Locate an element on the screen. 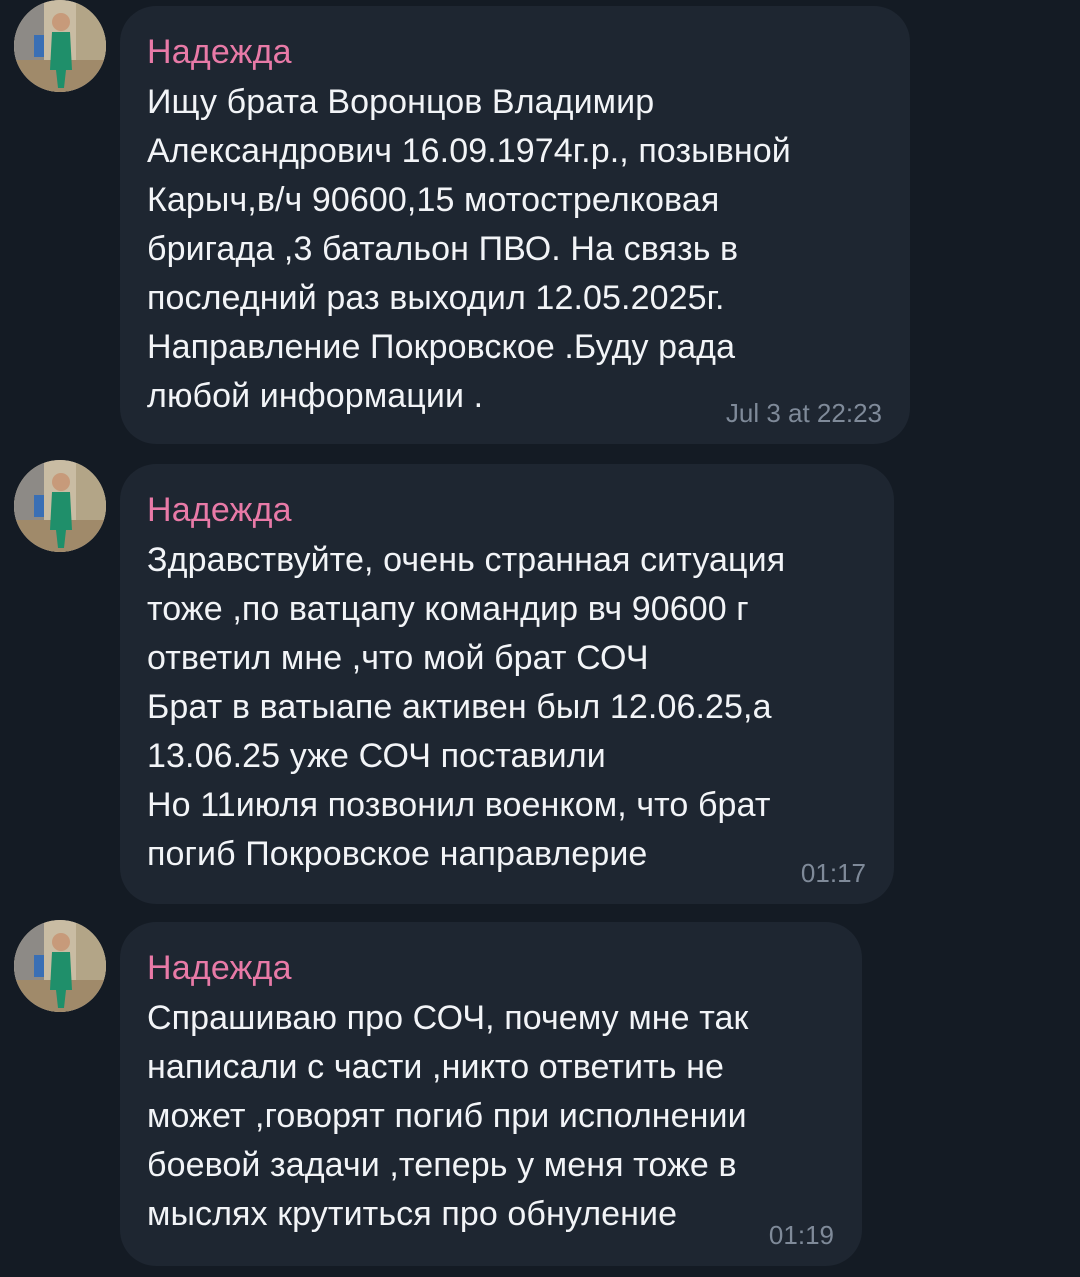  message-timestamp: 01:19 is located at coordinates (801, 1235).